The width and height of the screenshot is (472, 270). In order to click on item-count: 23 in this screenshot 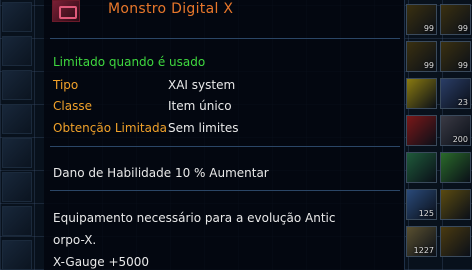, I will do `click(462, 102)`.